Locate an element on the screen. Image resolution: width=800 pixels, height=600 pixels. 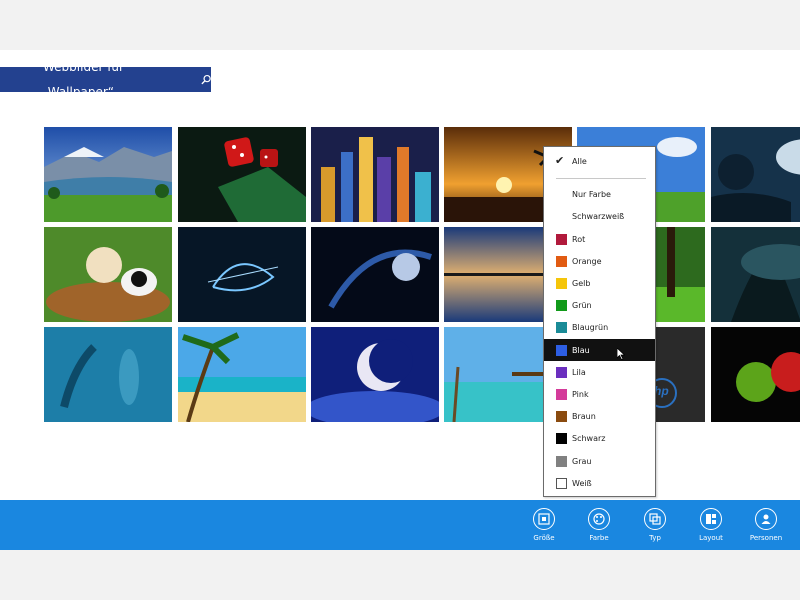
menu-item-blaugruen: Blaugrün is located at coordinates (599, 327).